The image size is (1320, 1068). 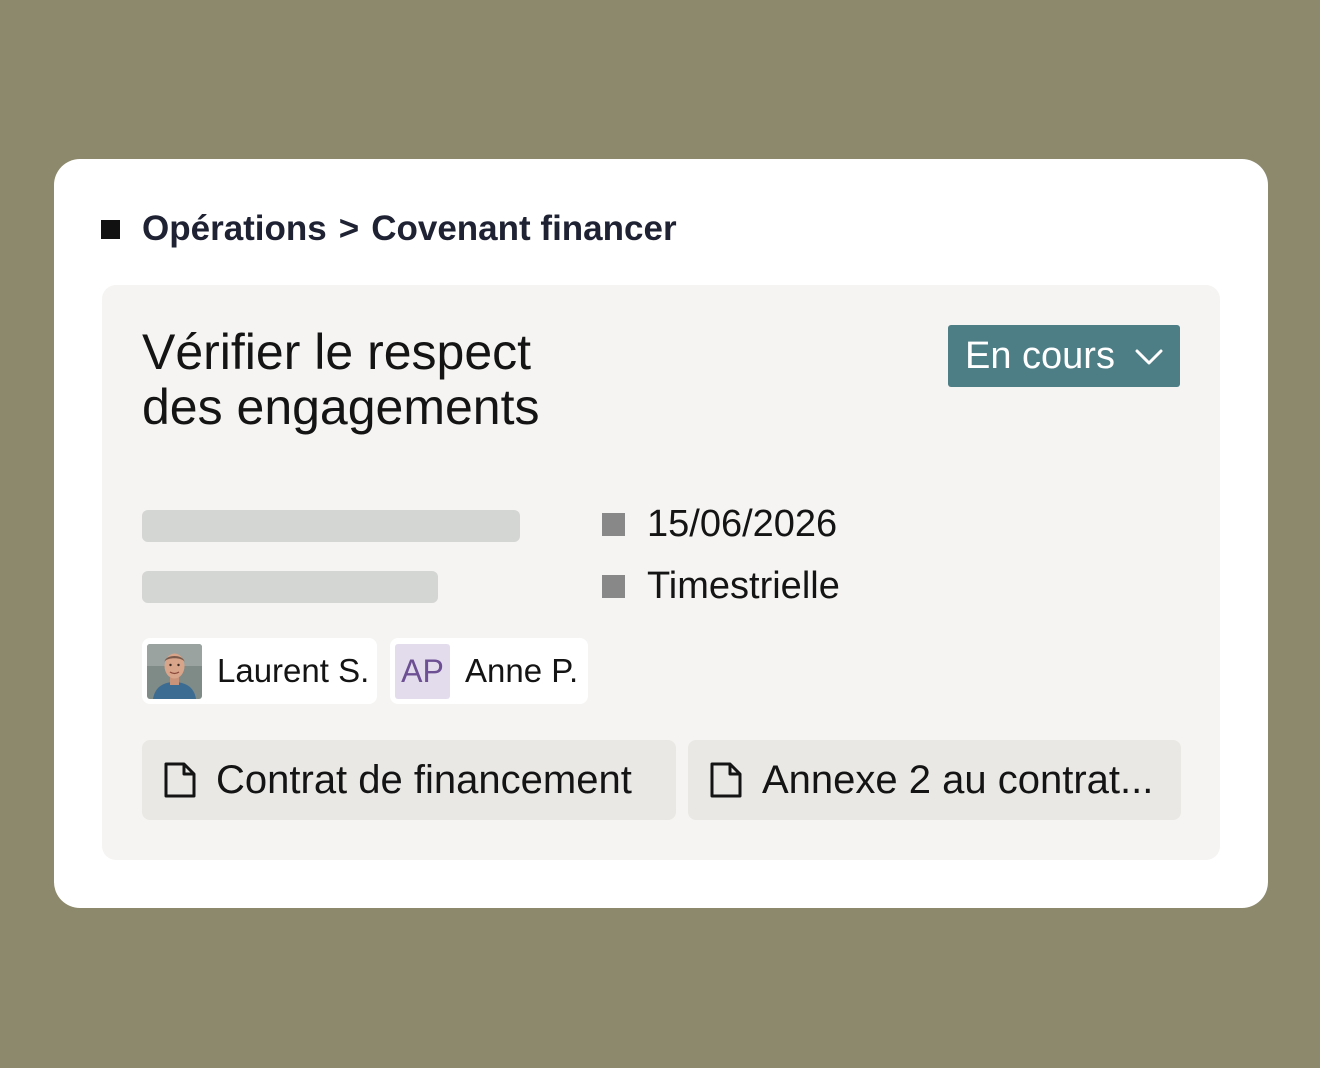 I want to click on breadcrumb-current: Covenant financer, so click(x=524, y=228).